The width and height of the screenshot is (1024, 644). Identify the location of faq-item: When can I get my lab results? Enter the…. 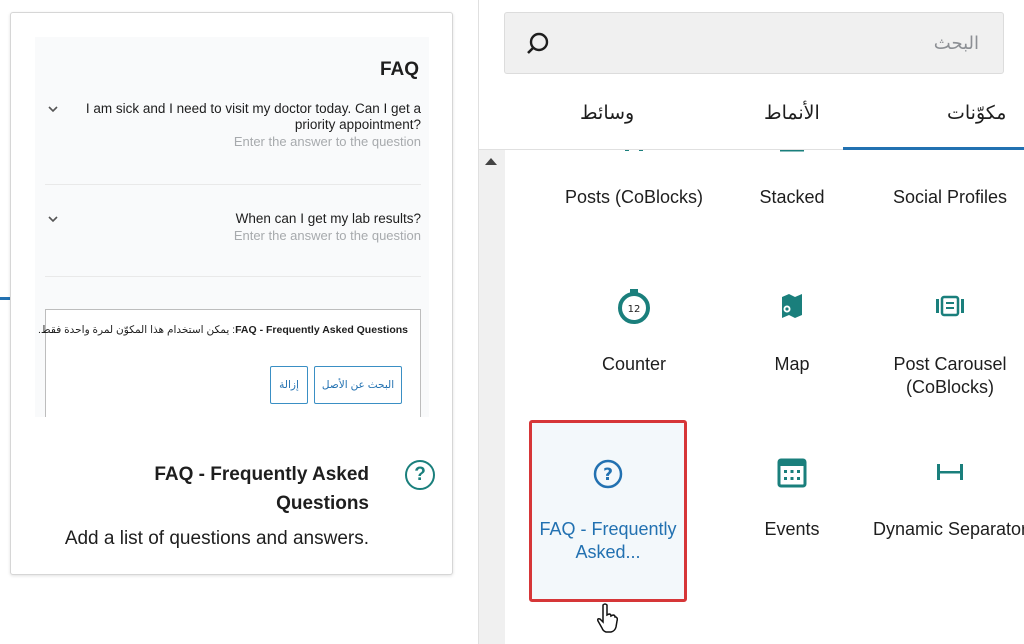
(233, 244).